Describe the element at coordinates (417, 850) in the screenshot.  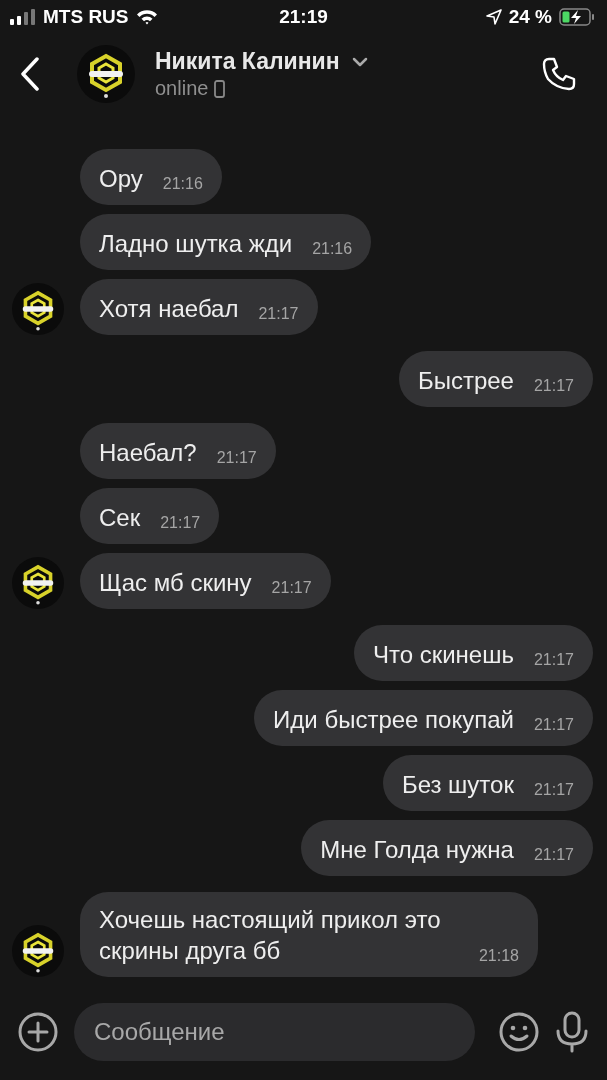
I see `message-text: Мне Голда нужна` at that location.